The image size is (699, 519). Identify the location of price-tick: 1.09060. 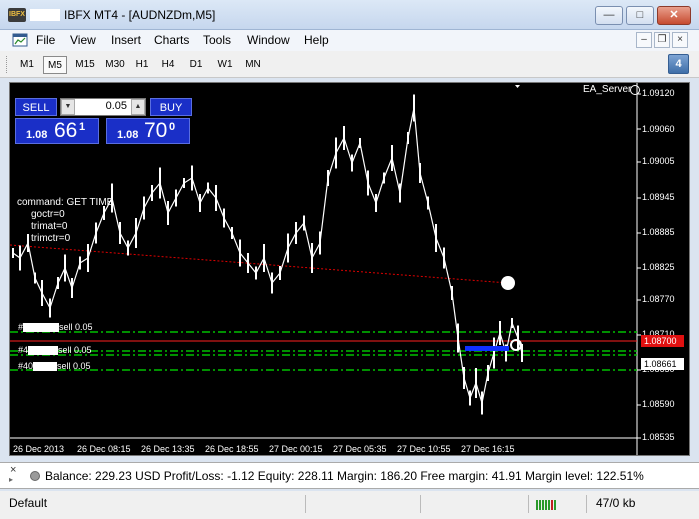
(658, 129).